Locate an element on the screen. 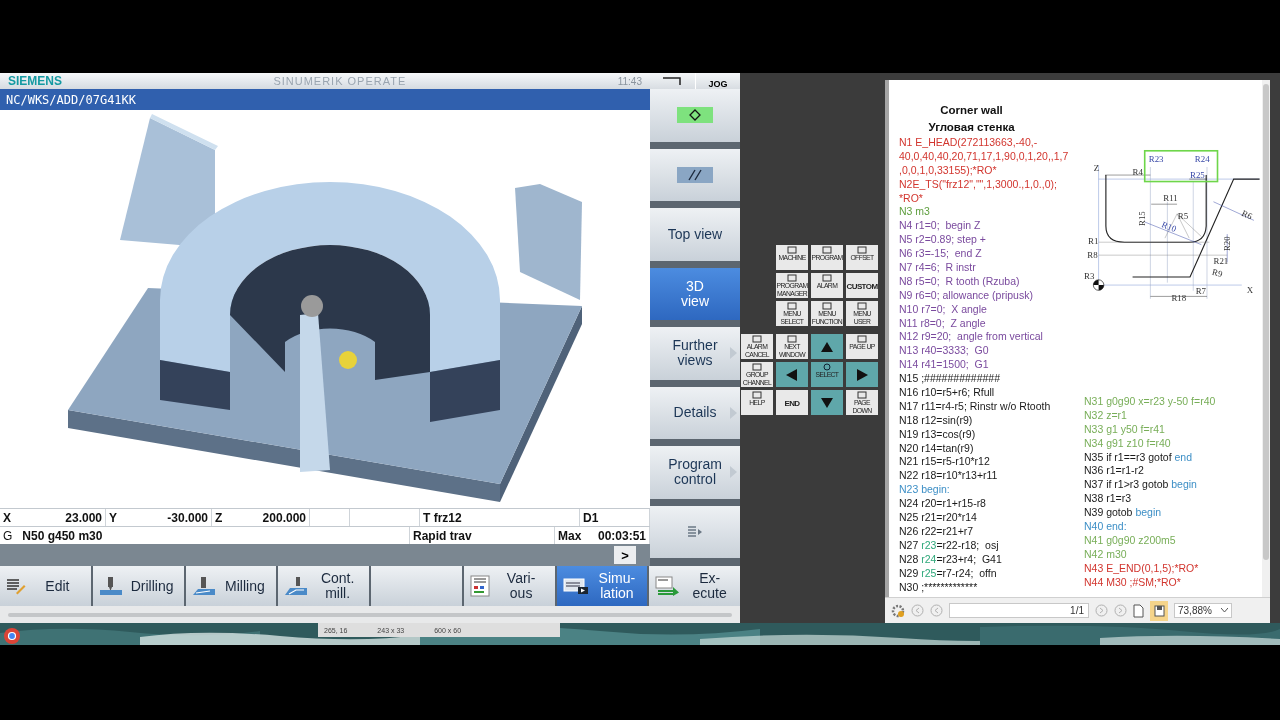 This screenshot has width=1280, height=720. softkey: Drilling is located at coordinates (138, 586).